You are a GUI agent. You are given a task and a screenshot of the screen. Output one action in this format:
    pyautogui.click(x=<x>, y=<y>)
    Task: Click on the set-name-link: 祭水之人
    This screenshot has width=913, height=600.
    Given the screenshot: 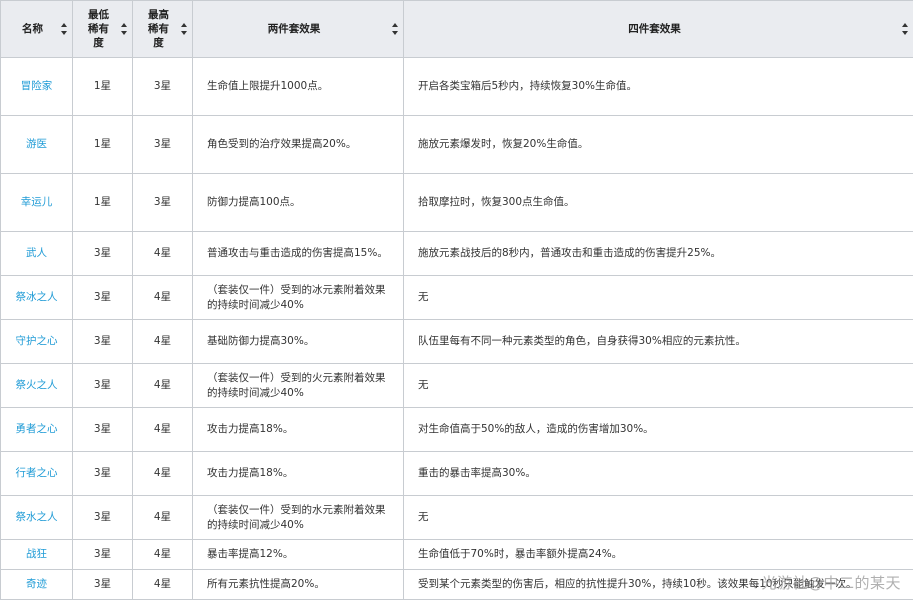 What is the action you would take?
    pyautogui.click(x=37, y=517)
    